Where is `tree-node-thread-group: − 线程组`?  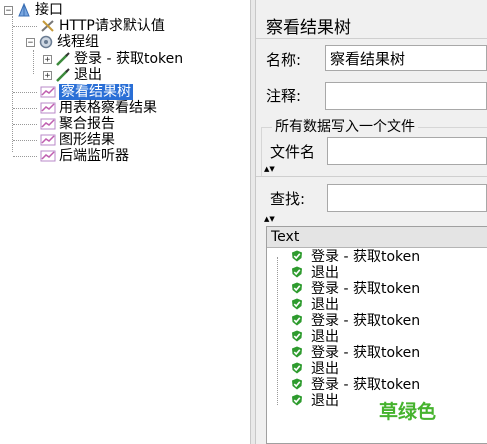 tree-node-thread-group: − 线程组 is located at coordinates (62, 42).